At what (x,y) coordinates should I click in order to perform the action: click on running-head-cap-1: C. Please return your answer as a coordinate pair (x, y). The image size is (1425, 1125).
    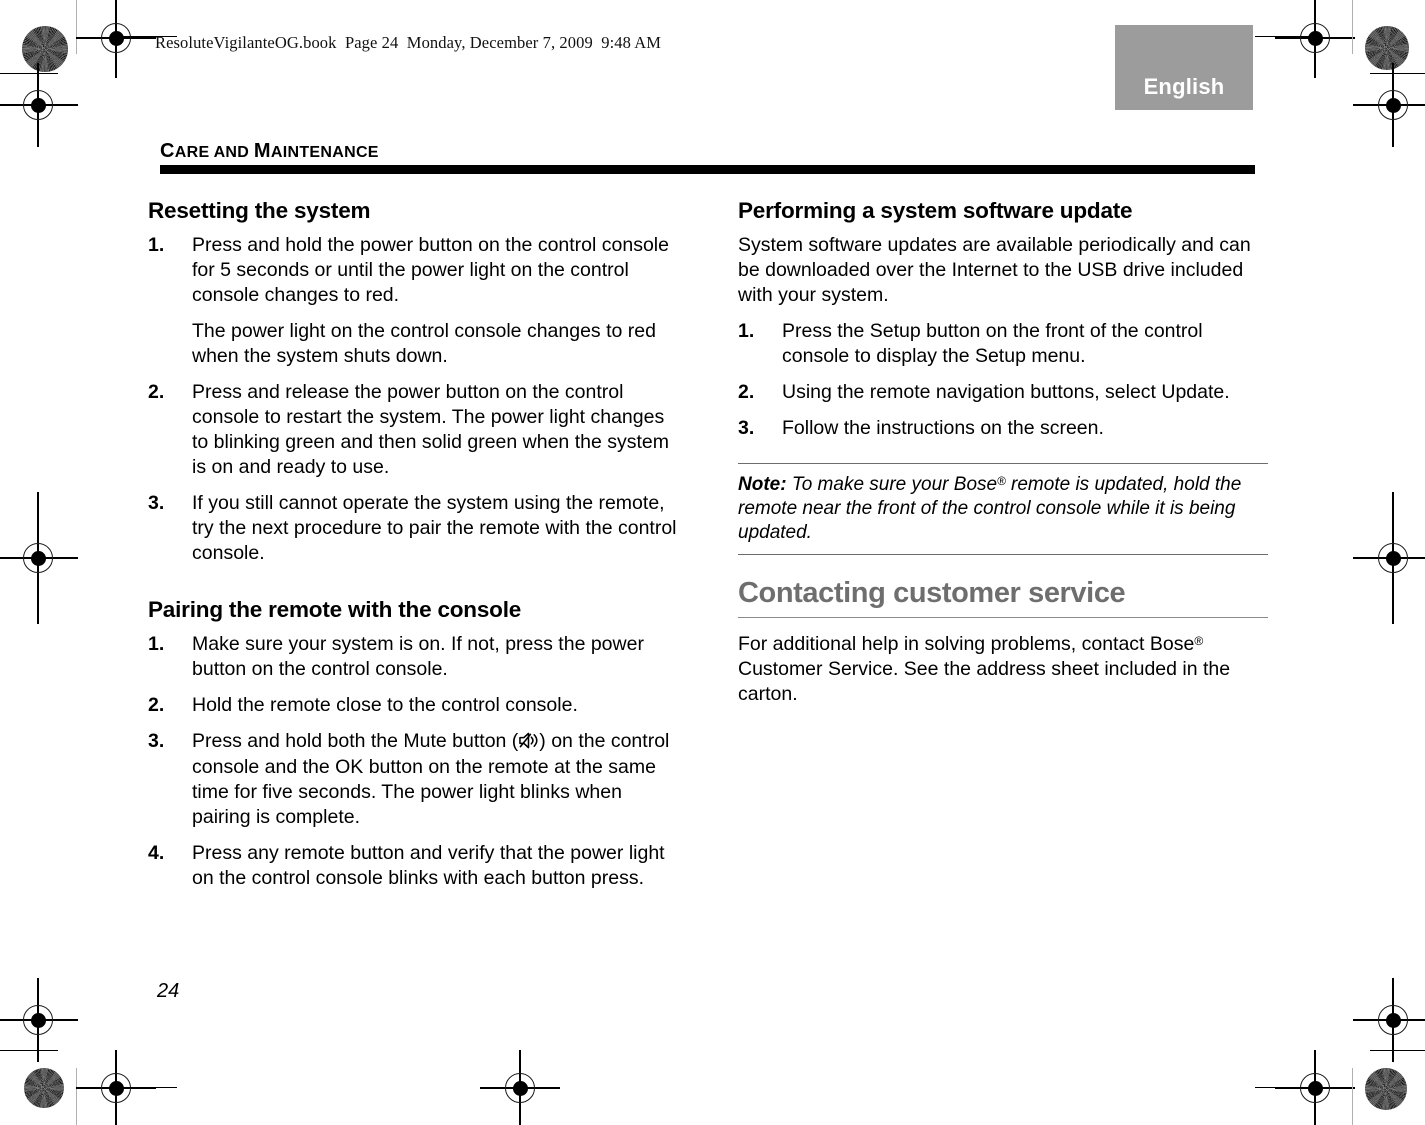
    Looking at the image, I should click on (167, 151).